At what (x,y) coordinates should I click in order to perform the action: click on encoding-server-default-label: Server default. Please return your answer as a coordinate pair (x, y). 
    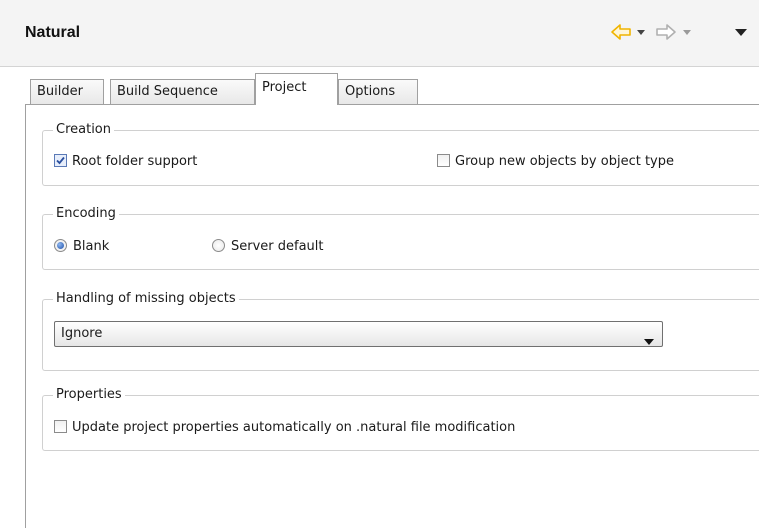
    Looking at the image, I should click on (277, 246).